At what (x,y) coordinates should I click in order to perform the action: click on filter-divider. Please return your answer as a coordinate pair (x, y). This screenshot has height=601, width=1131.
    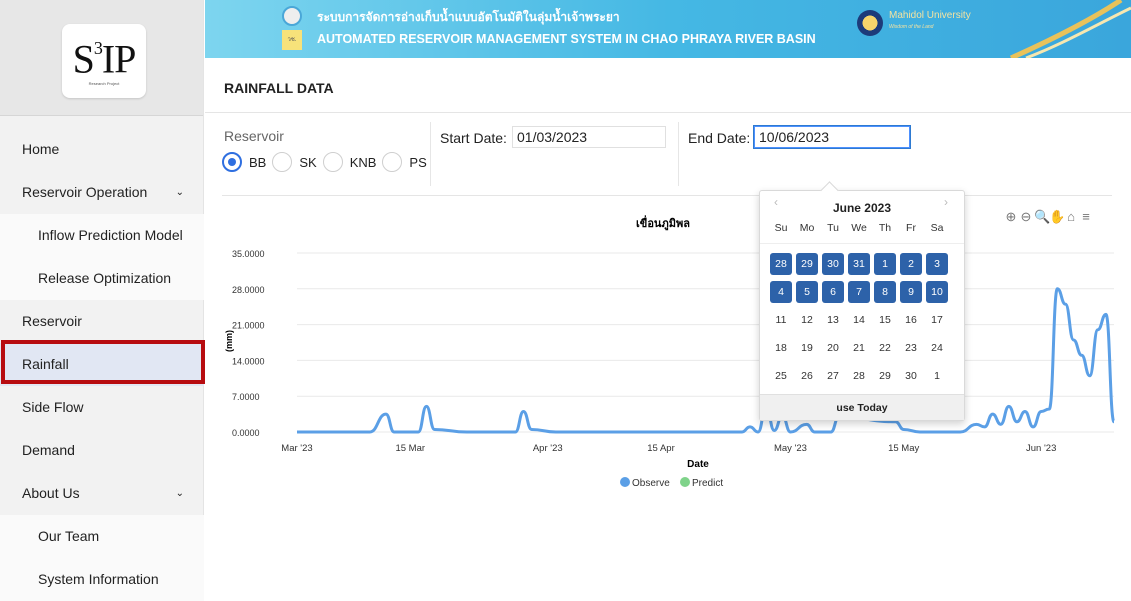
    Looking at the image, I should click on (430, 154).